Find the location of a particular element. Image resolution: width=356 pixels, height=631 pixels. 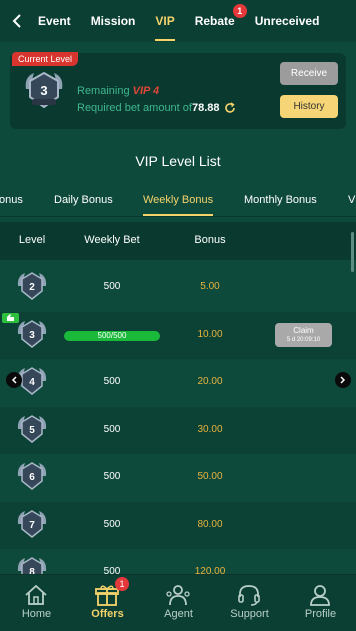

table-row: 7 500 80.00 is located at coordinates (178, 525).